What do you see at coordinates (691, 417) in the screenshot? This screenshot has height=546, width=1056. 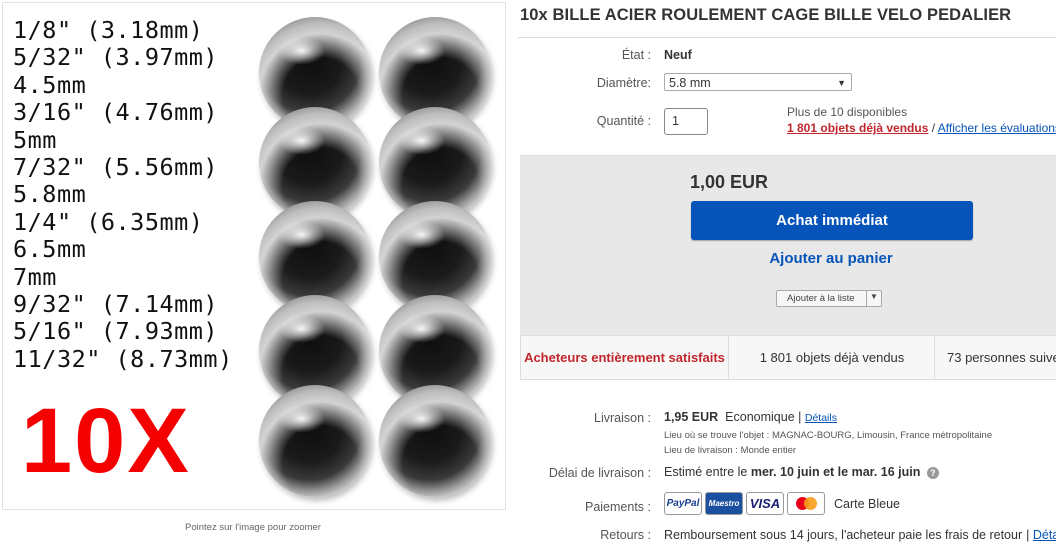 I see `shipping-price: 1,95 EUR` at bounding box center [691, 417].